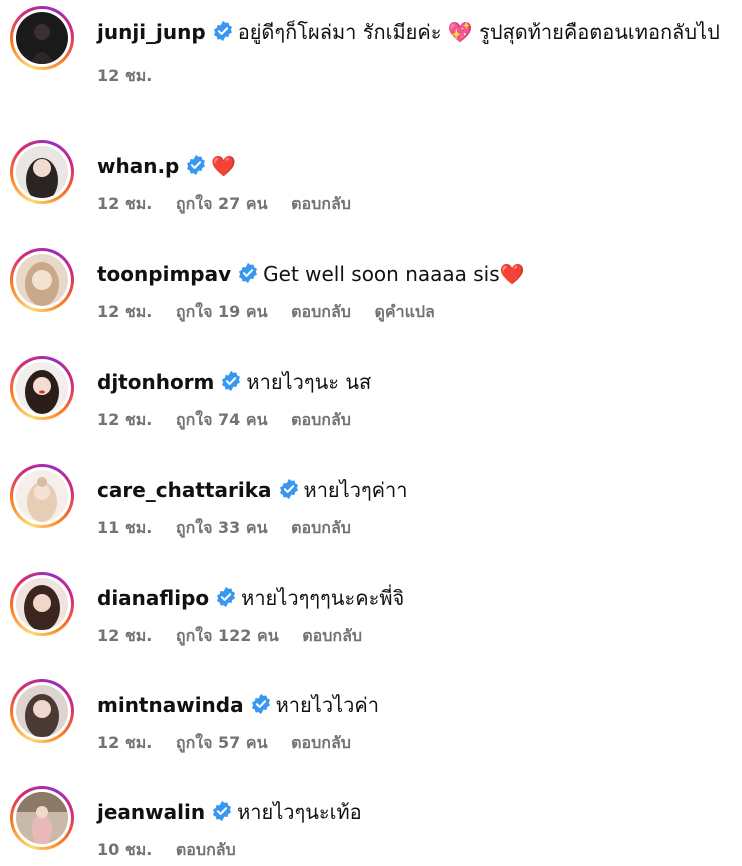 The image size is (742, 866). Describe the element at coordinates (124, 527) in the screenshot. I see `comment-time: 11 ชม.` at that location.